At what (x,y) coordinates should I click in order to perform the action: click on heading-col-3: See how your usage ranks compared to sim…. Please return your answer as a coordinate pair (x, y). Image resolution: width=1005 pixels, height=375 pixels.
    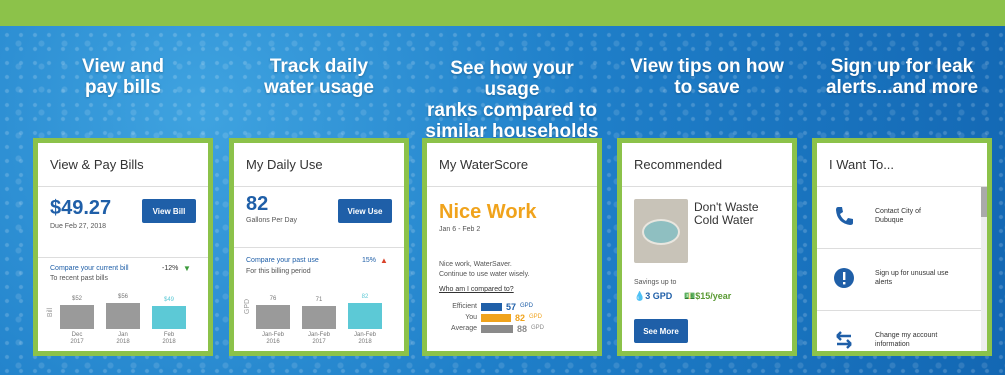
    Looking at the image, I should click on (512, 100).